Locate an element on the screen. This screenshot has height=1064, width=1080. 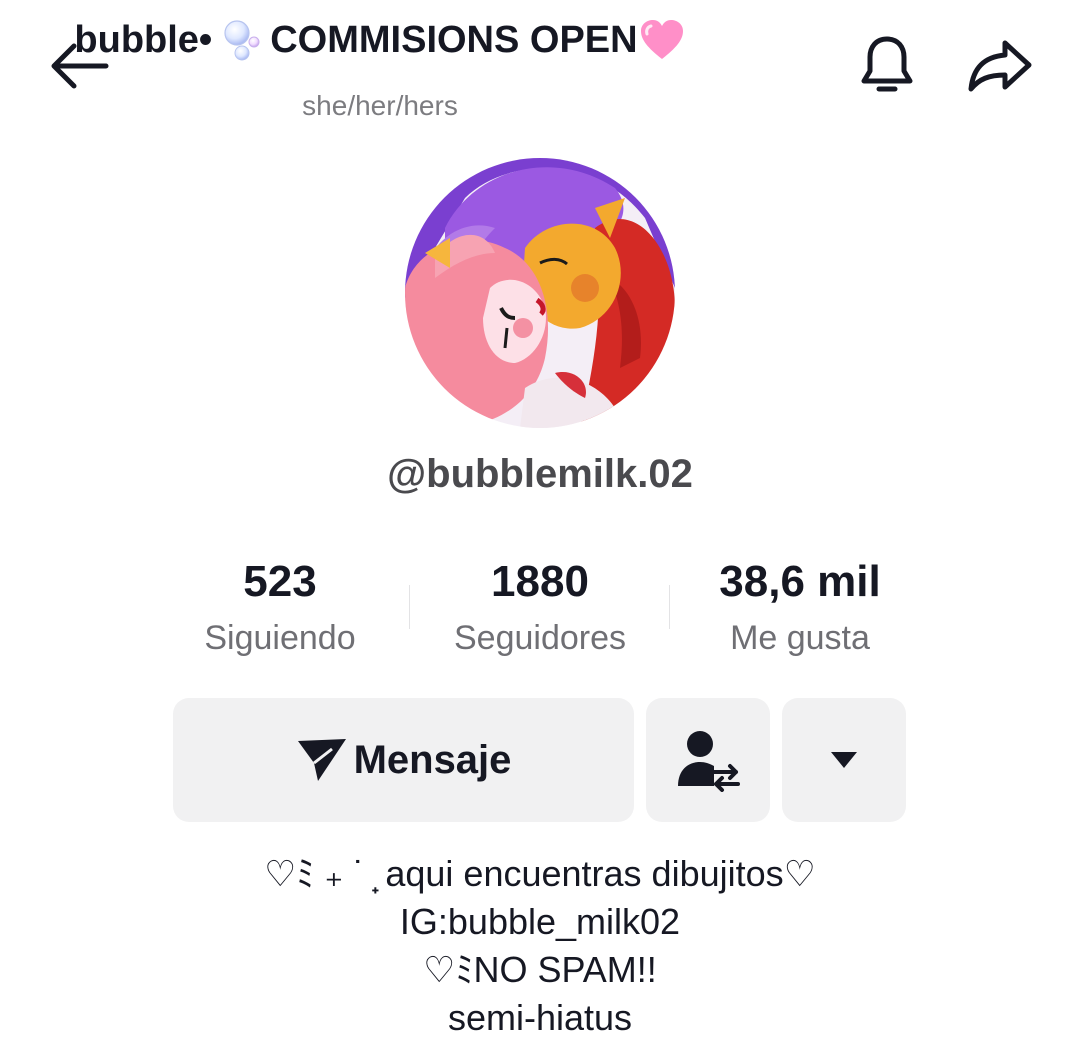
stat-following: 523 Siguiendo is located at coordinates (280, 606).